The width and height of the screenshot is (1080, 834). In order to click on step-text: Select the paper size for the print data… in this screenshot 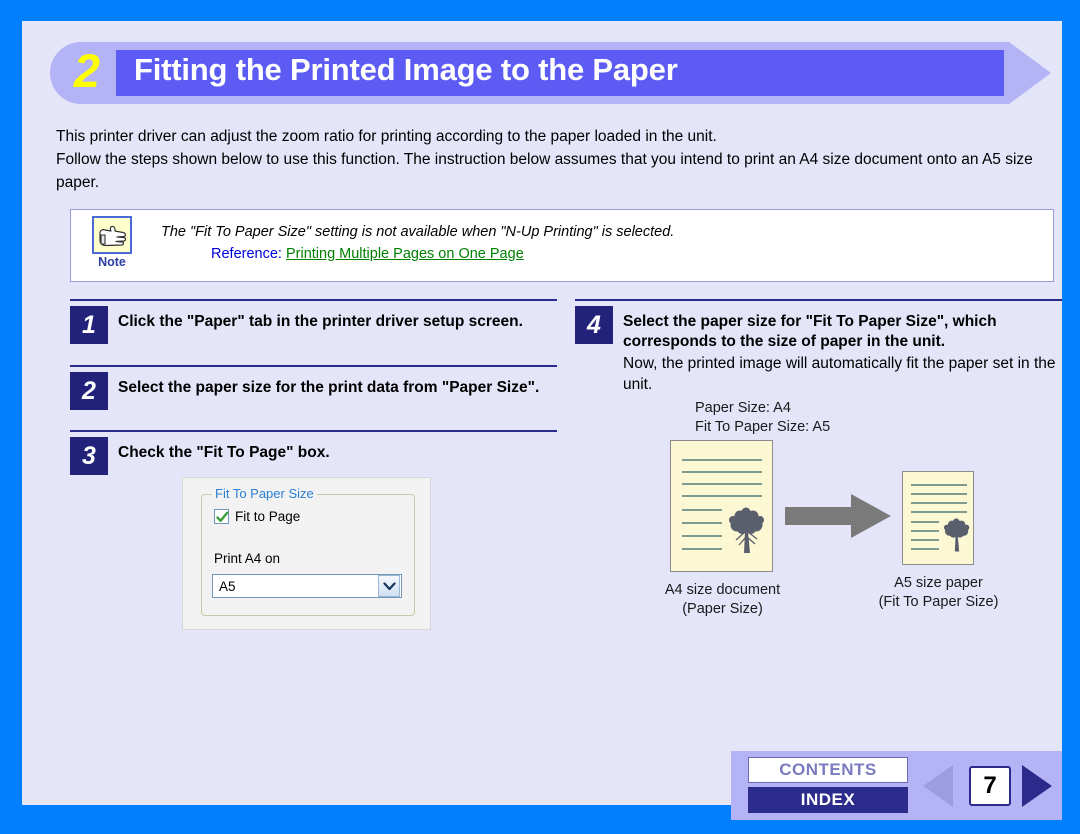, I will do `click(329, 387)`.